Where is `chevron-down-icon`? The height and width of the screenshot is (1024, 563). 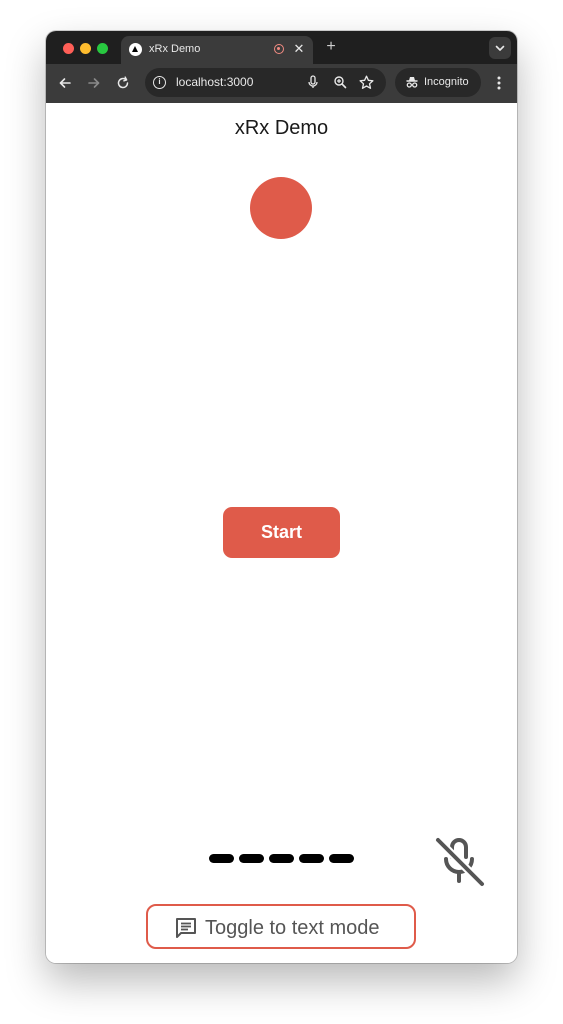
chevron-down-icon is located at coordinates (500, 48).